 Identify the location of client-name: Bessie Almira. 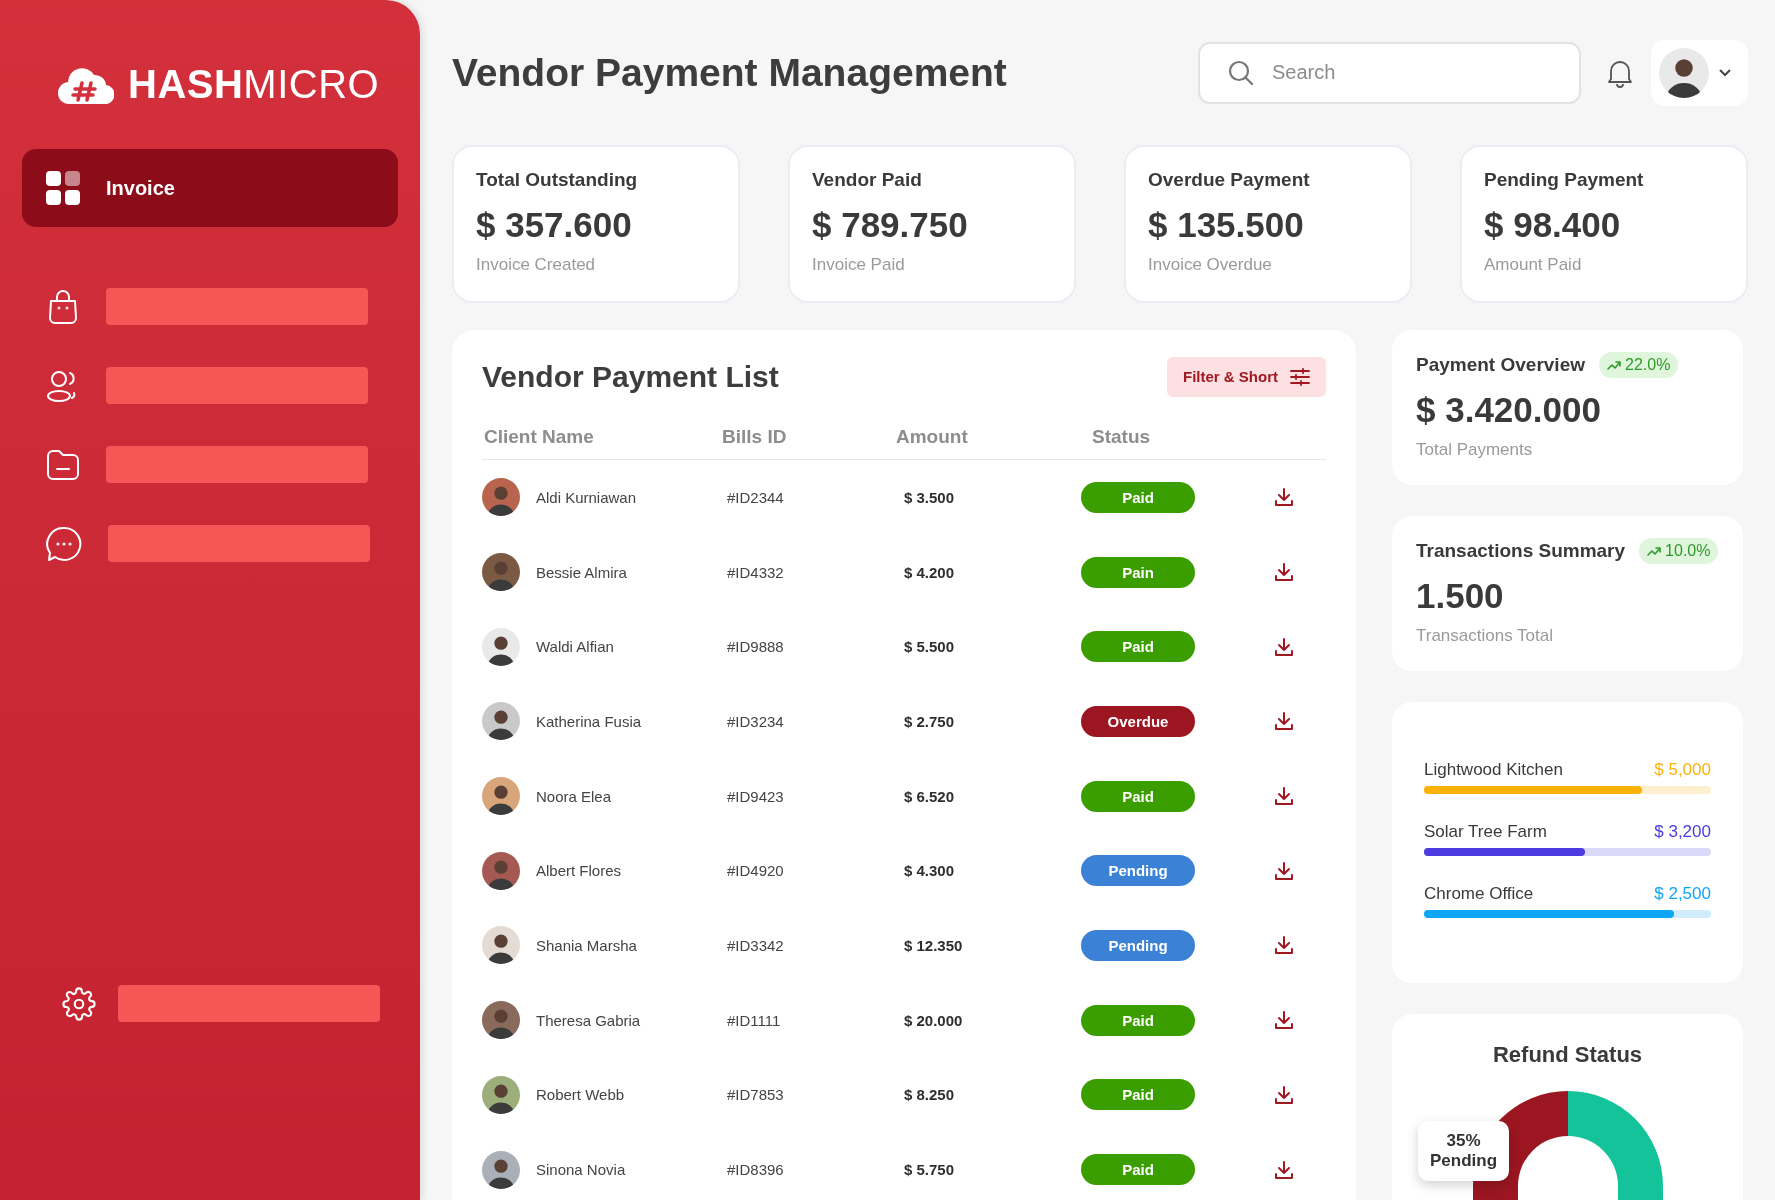
(581, 572).